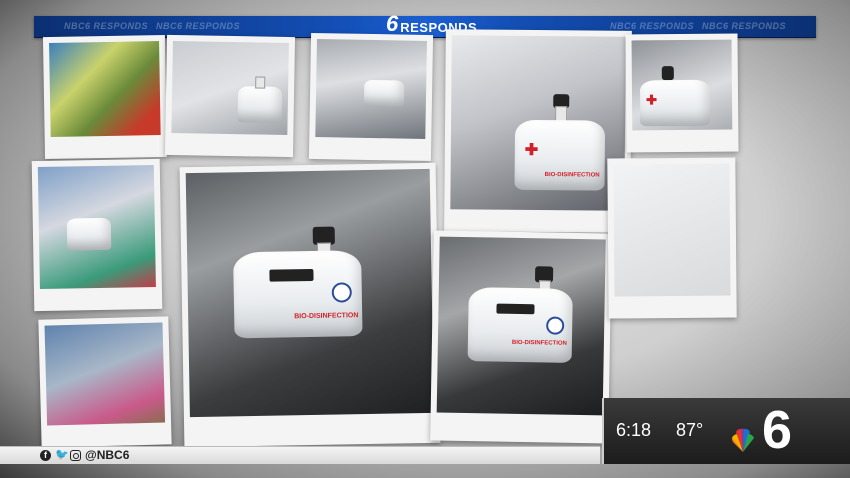 Image resolution: width=850 pixels, height=478 pixels. I want to click on time-weather-bug: 6:18 87° 6, so click(726, 431).